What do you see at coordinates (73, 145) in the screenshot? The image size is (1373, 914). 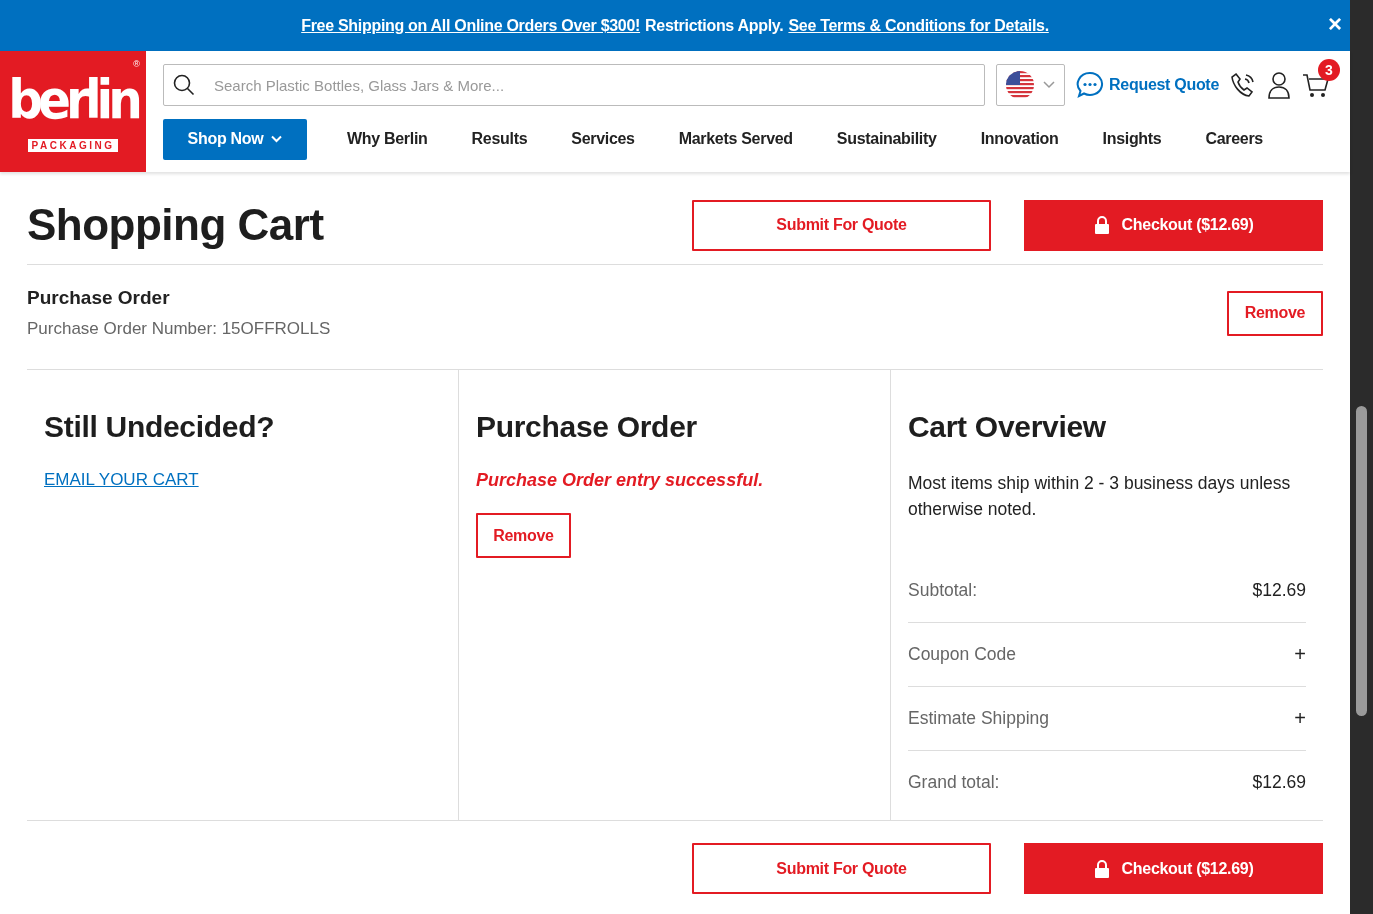 I see `logo-tagline: PACKAGING` at bounding box center [73, 145].